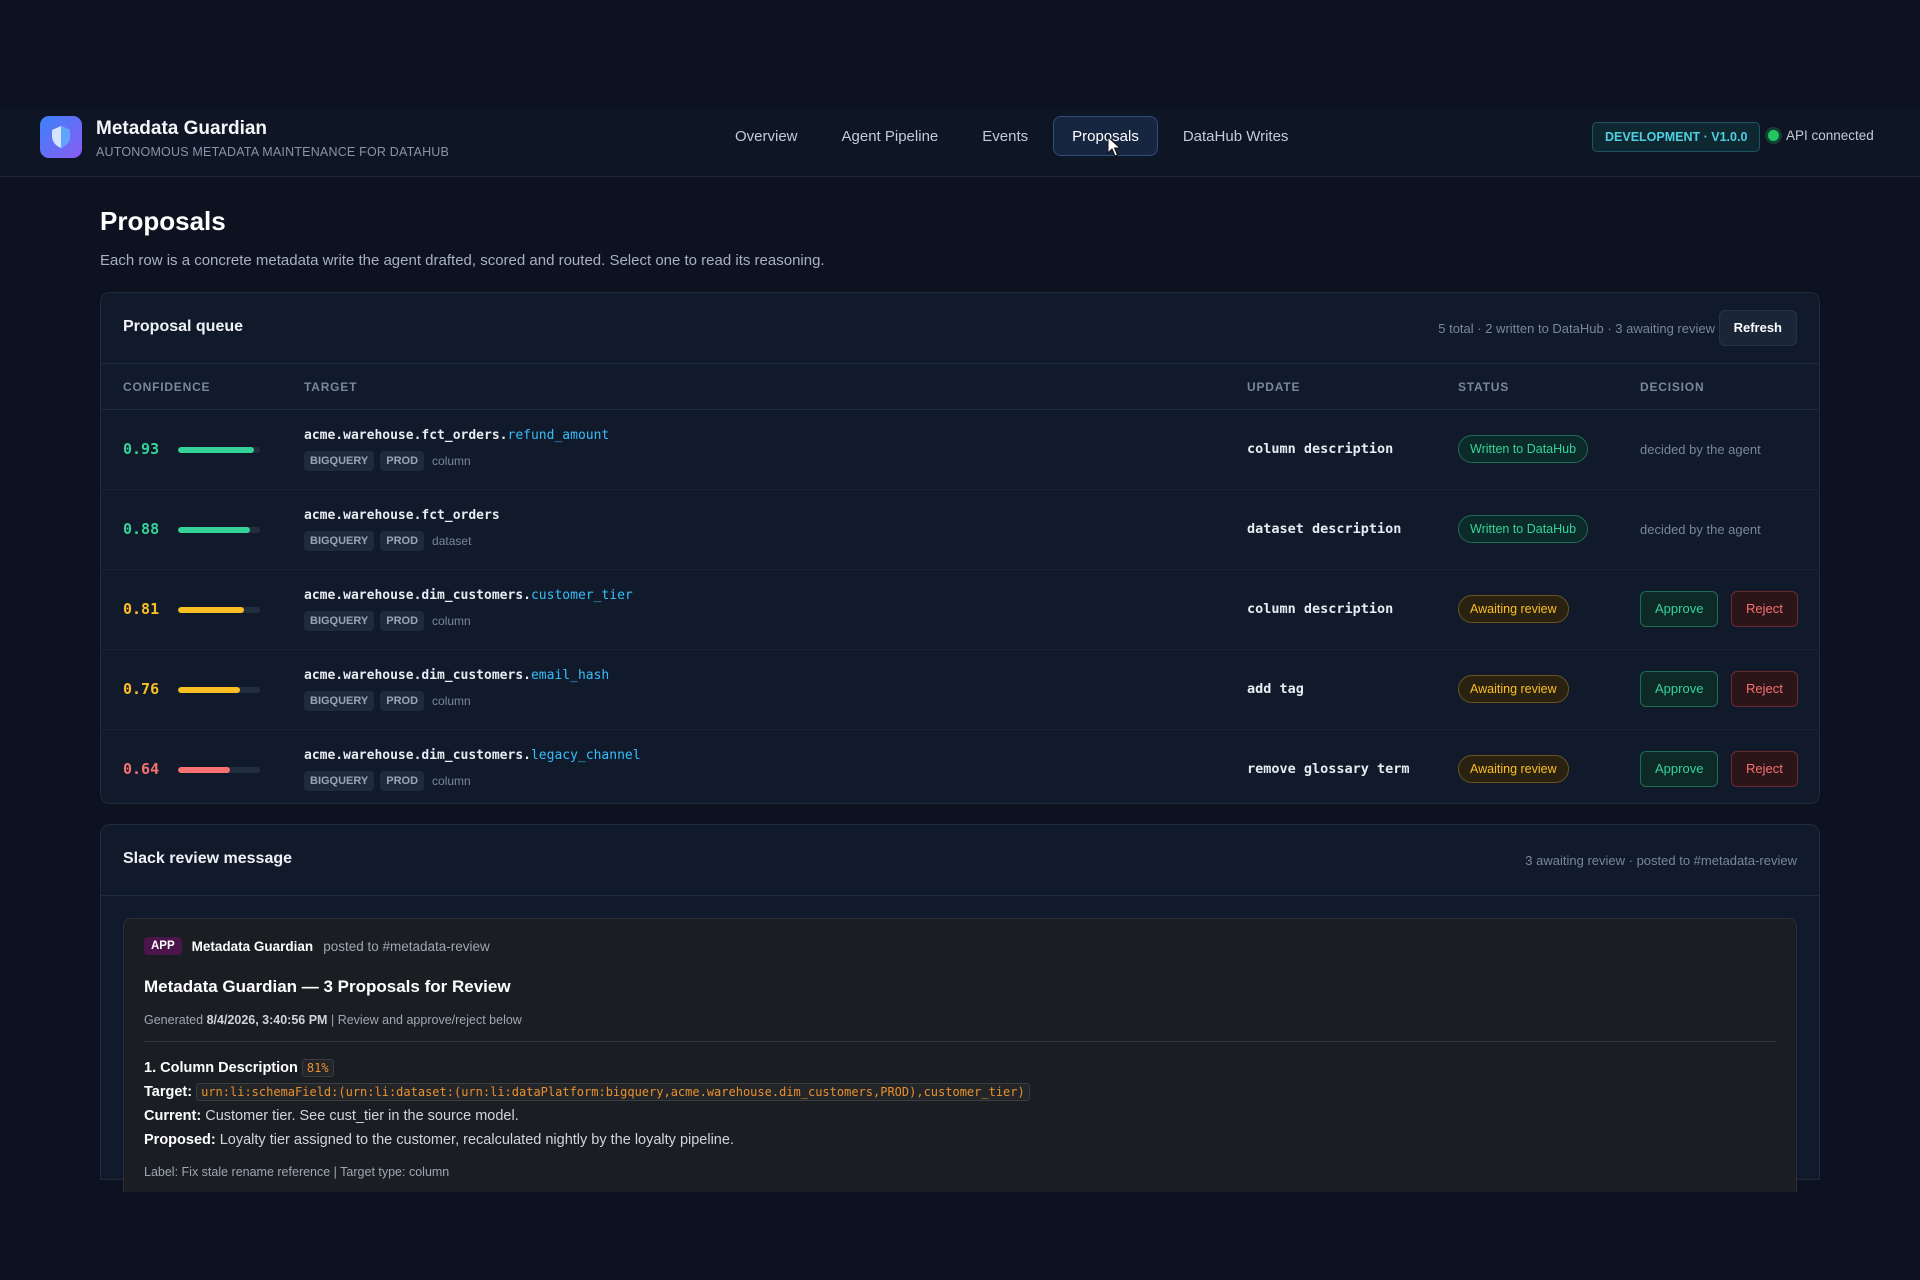 Image resolution: width=1920 pixels, height=1280 pixels. What do you see at coordinates (1676, 137) in the screenshot?
I see `environment-badge: DEVELOPMENT · V1.0.0` at bounding box center [1676, 137].